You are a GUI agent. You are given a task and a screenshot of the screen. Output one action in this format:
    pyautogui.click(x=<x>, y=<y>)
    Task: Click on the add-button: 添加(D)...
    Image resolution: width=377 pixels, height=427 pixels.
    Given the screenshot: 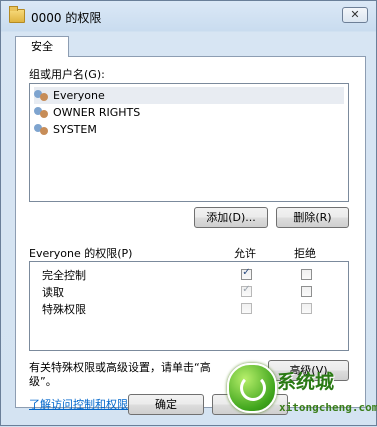 What is the action you would take?
    pyautogui.click(x=231, y=217)
    